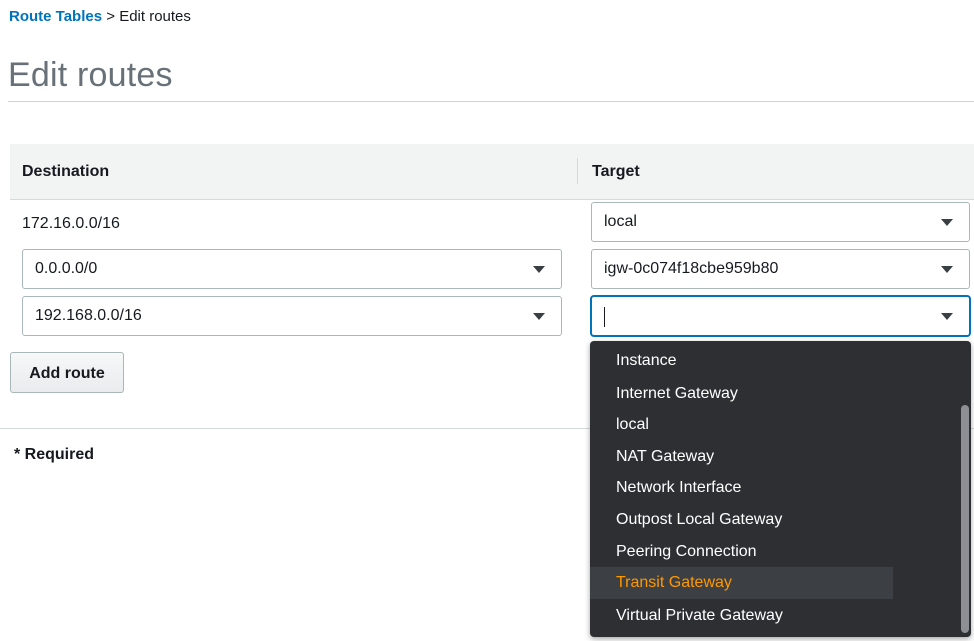  Describe the element at coordinates (55, 16) in the screenshot. I see `breadcrumb-route-tables-link: Route Tables` at that location.